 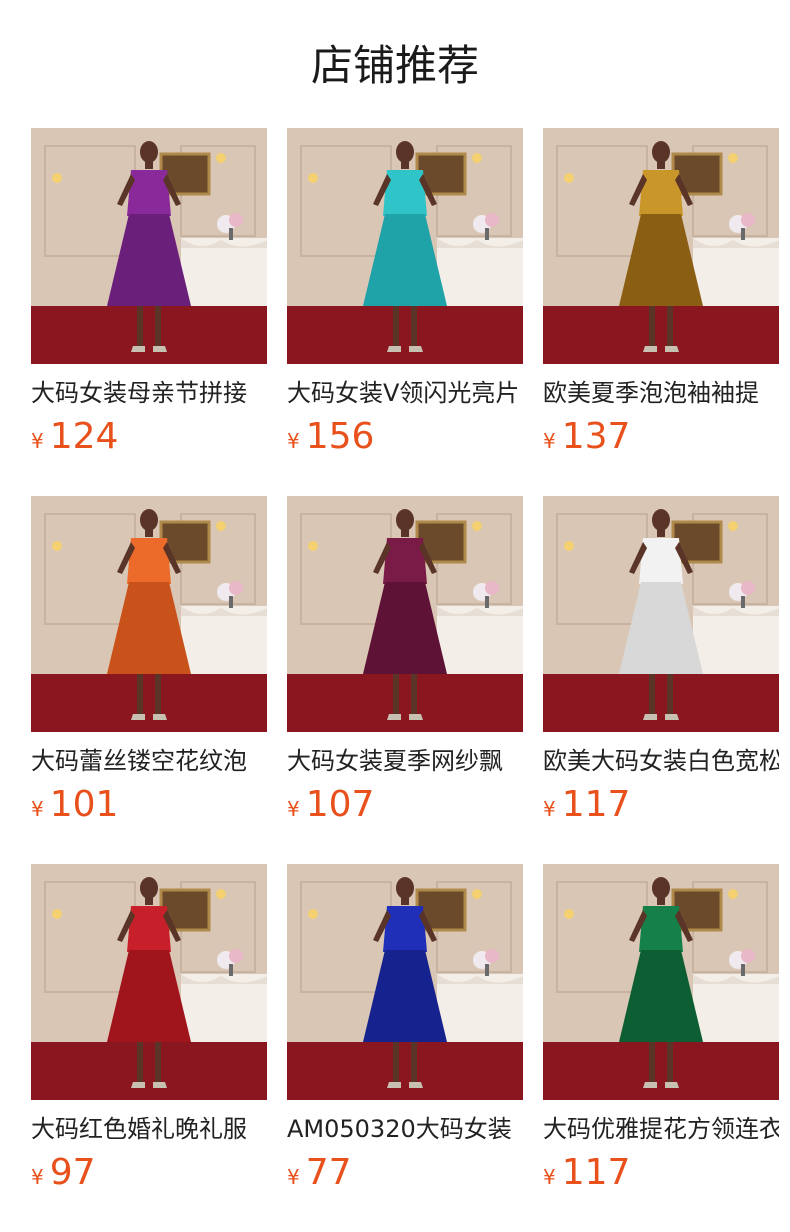 I want to click on product-card-8: AM050320大码女装 ¥77, so click(x=405, y=1048).